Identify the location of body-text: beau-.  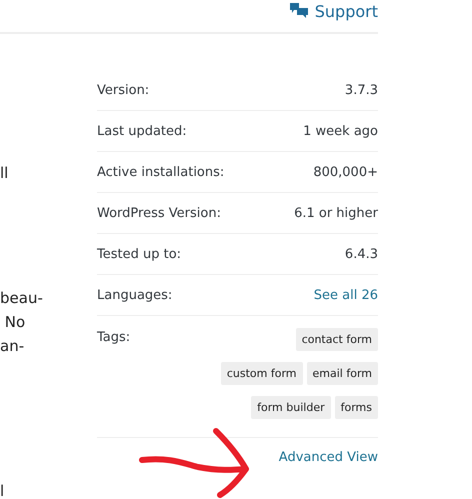
(21, 298).